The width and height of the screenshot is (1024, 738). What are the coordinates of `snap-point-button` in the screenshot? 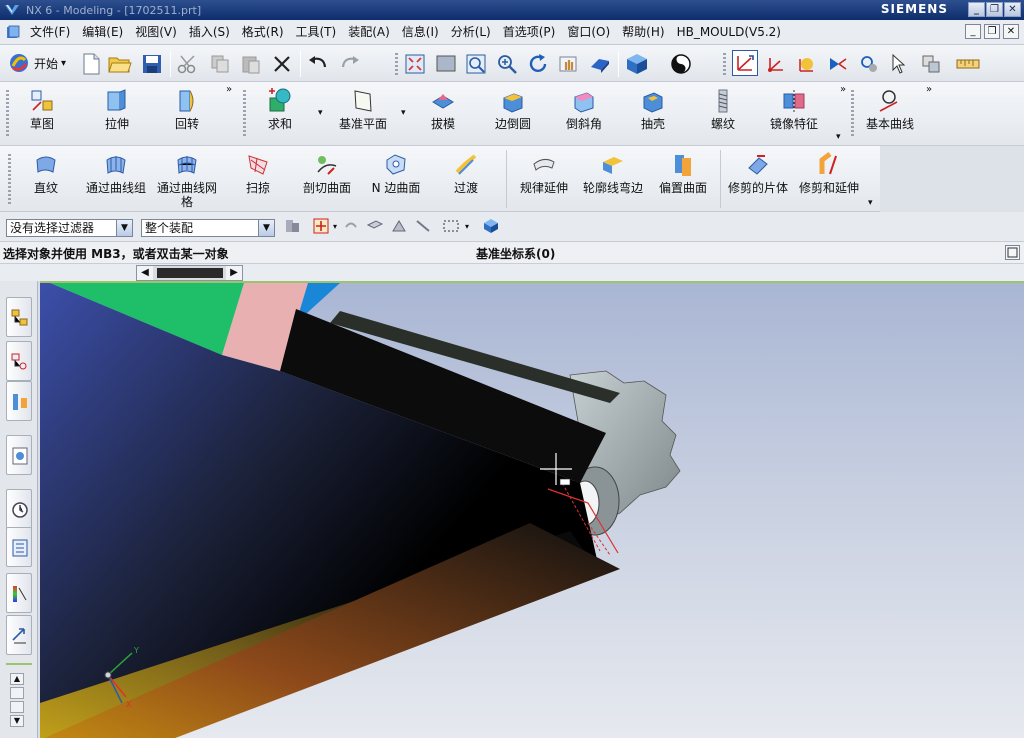 It's located at (321, 226).